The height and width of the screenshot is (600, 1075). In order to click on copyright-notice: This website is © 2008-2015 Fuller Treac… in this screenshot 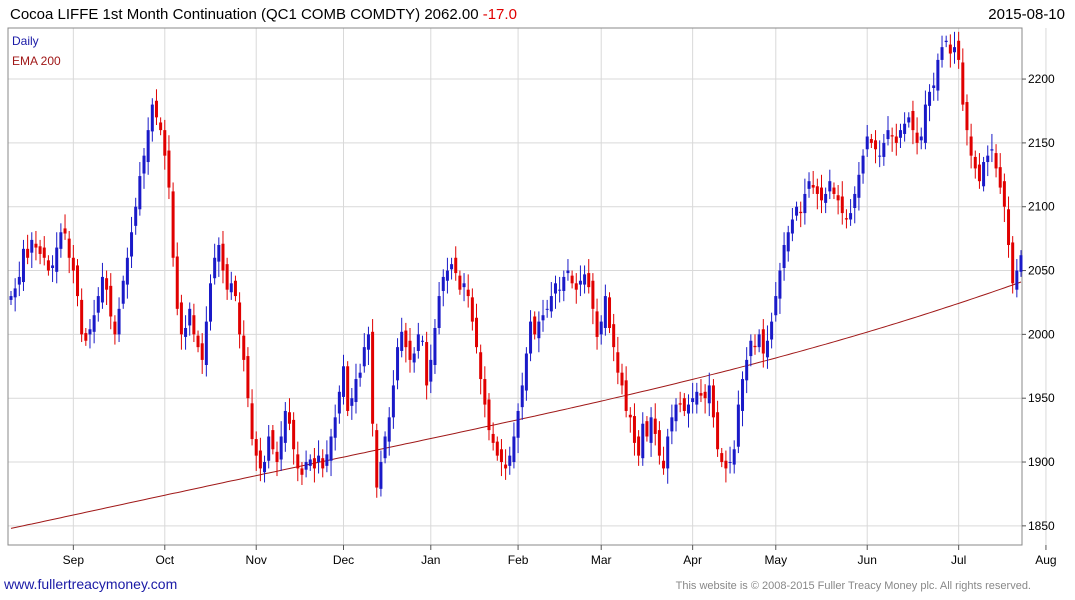, I will do `click(853, 586)`.